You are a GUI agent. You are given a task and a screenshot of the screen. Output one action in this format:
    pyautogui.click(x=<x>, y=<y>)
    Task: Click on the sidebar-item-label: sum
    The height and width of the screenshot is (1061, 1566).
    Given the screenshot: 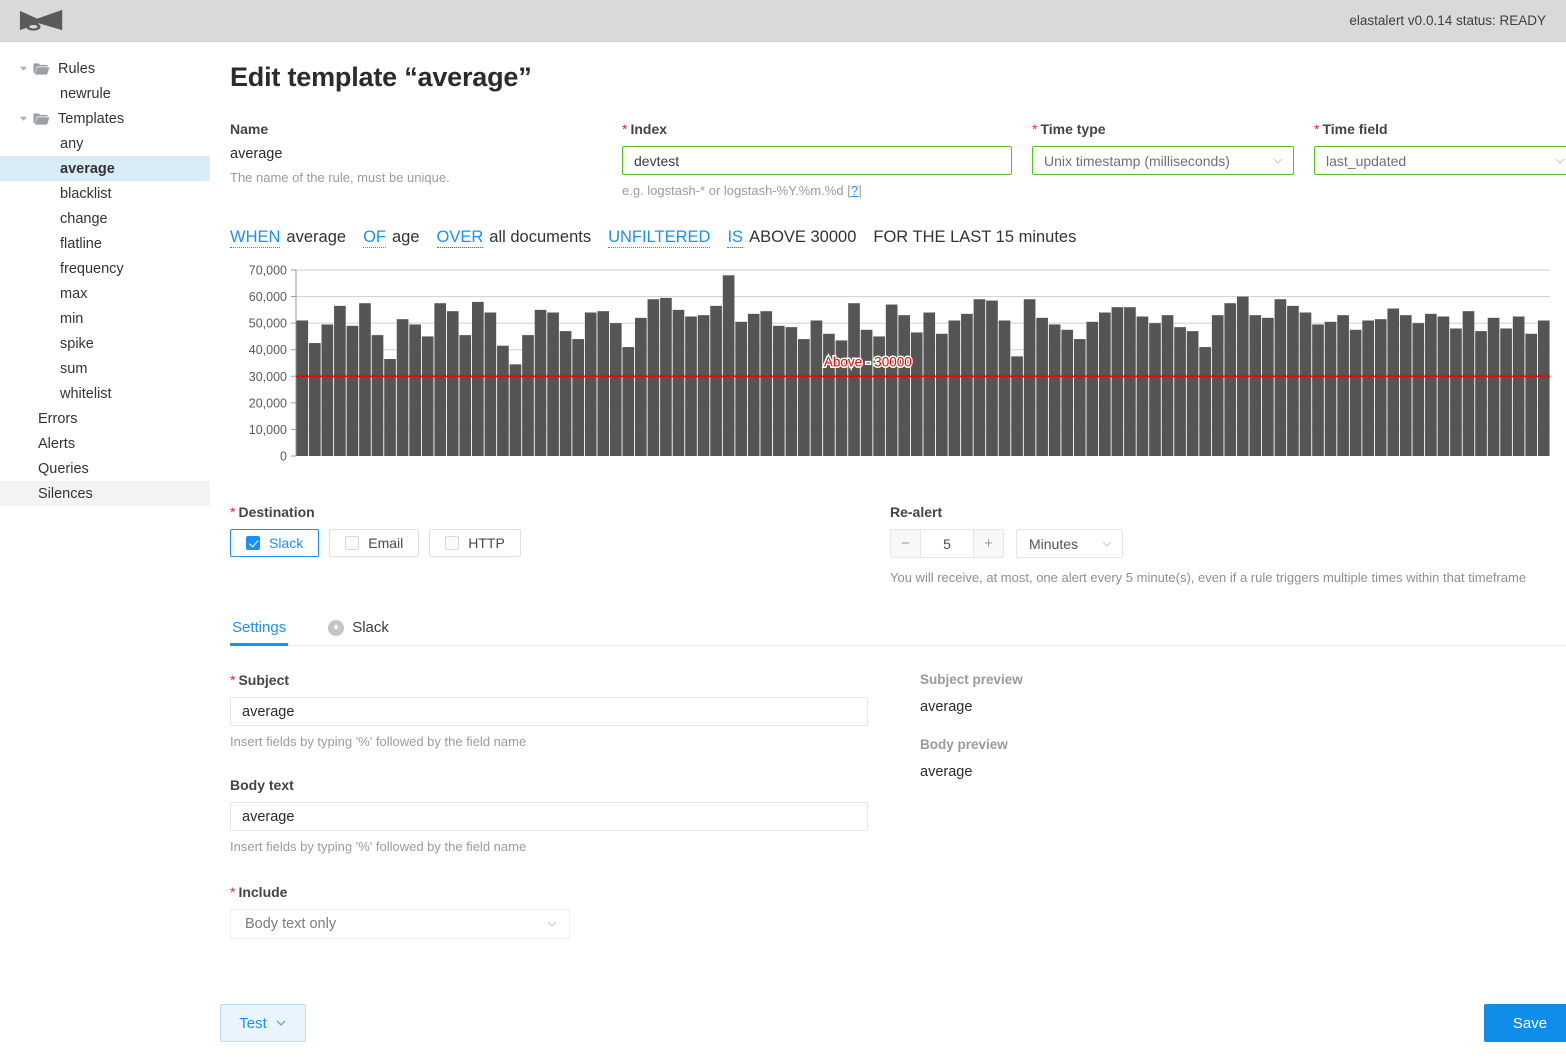 What is the action you would take?
    pyautogui.click(x=74, y=368)
    